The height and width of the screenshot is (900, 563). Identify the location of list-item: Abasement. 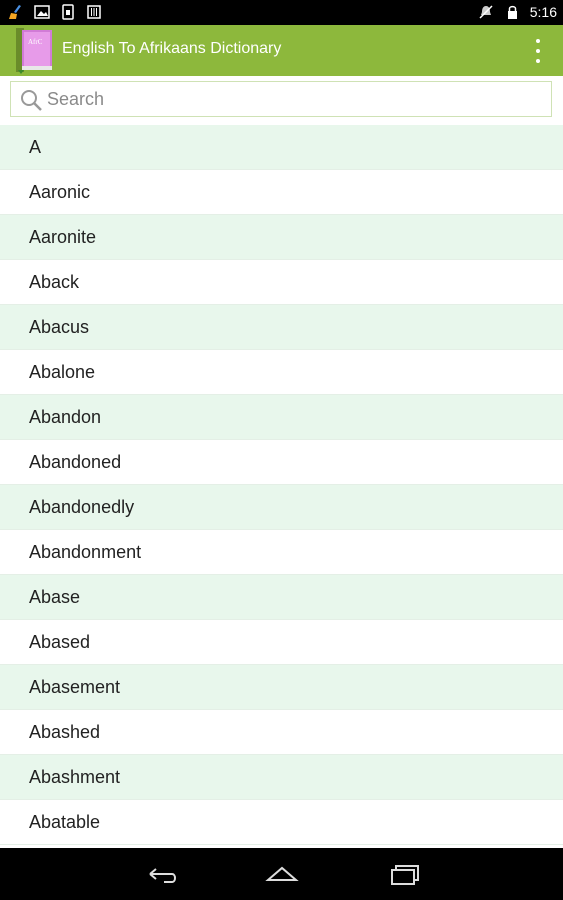
(281, 687).